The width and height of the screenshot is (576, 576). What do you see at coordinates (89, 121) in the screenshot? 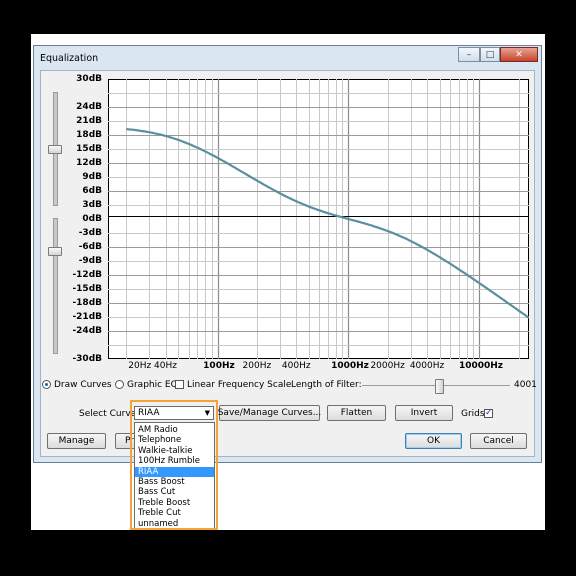
I see `y-axis-label: 21dB` at bounding box center [89, 121].